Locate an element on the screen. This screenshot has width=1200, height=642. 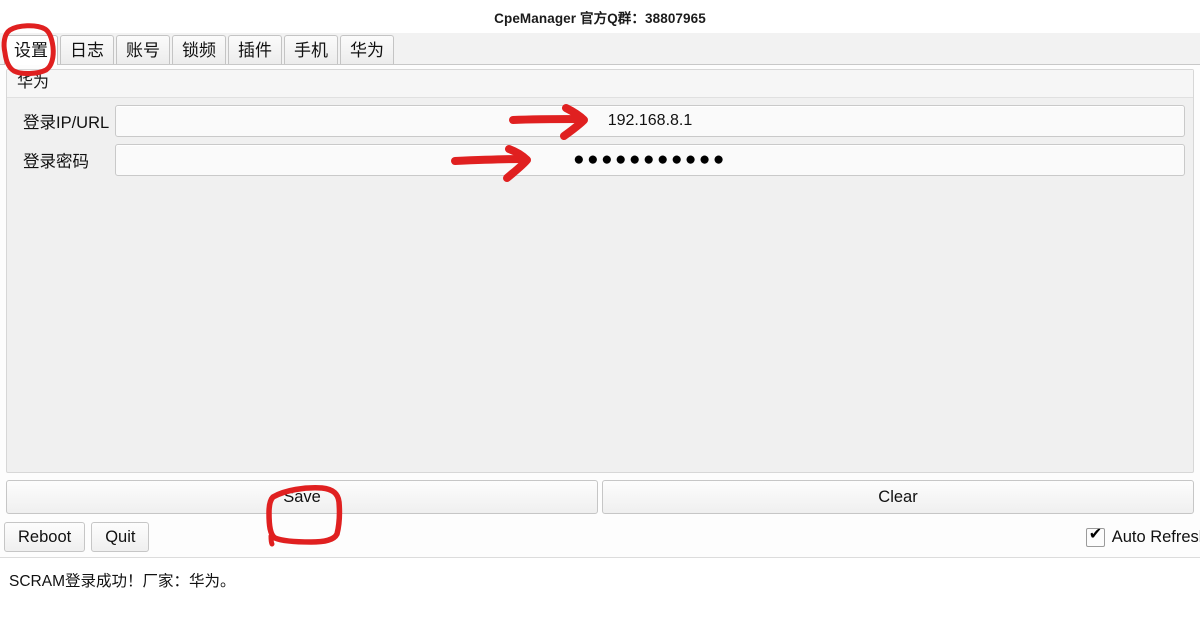
clear-button: Clear is located at coordinates (898, 497).